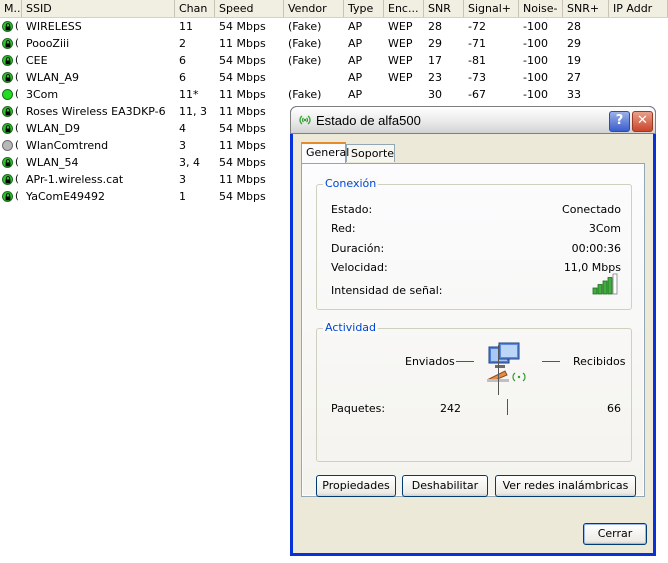 Image resolution: width=668 pixels, height=563 pixels. What do you see at coordinates (182, 43) in the screenshot?
I see `network-cell-chan: 2` at bounding box center [182, 43].